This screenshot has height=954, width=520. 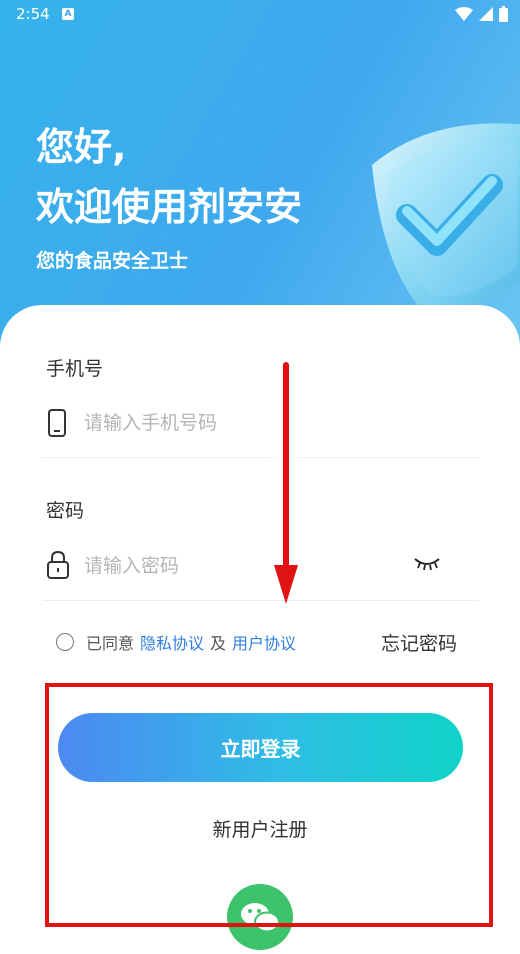 What do you see at coordinates (464, 14) in the screenshot?
I see `wifi-icon` at bounding box center [464, 14].